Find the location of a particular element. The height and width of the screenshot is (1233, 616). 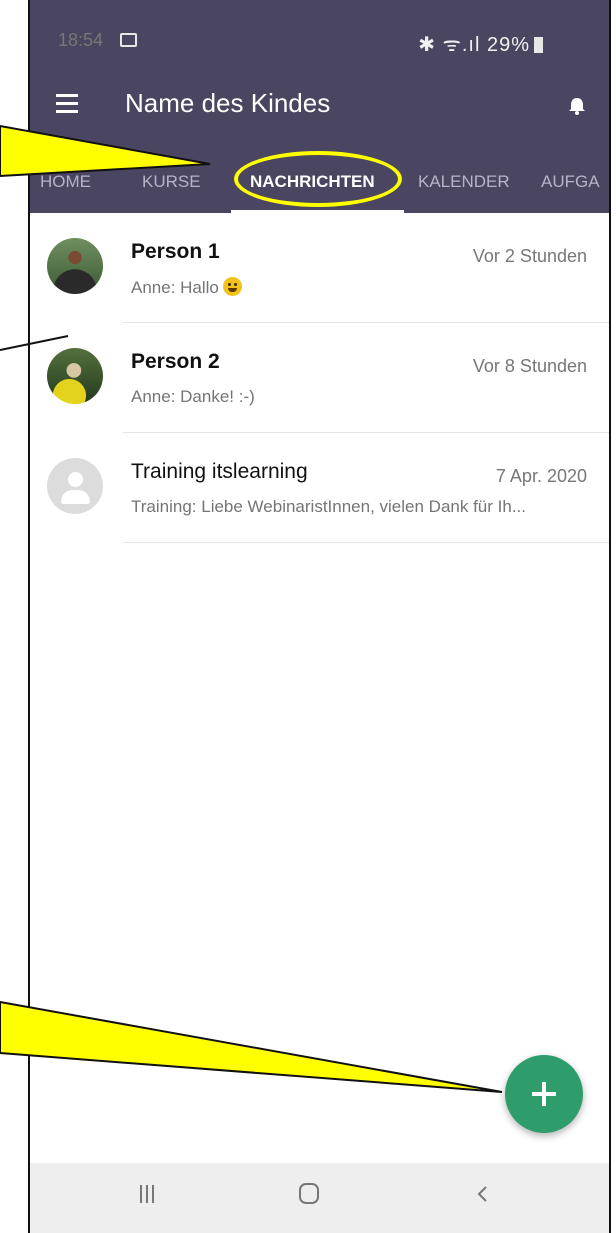

list-item: Person 2 Vor 8 Stunden Anne: Danke! :-) is located at coordinates (319, 378).